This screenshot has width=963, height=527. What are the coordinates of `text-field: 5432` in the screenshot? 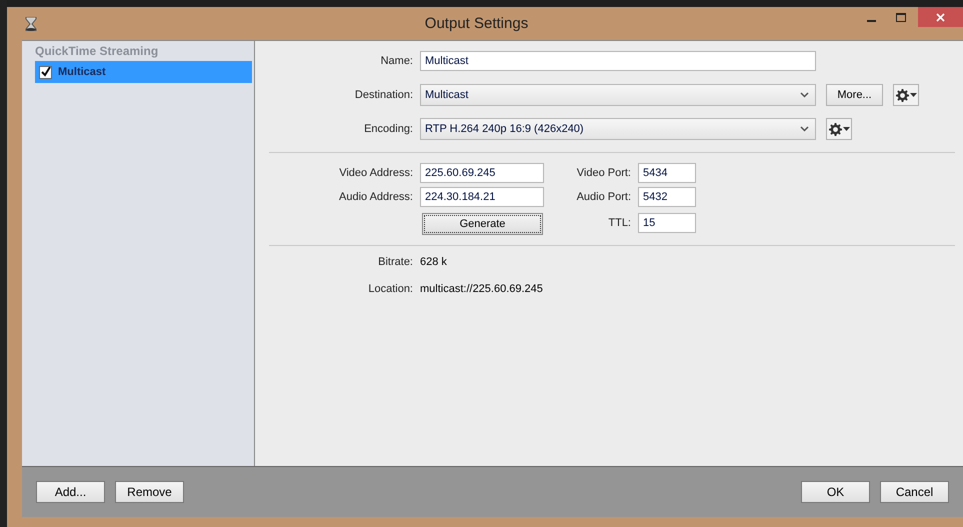 It's located at (667, 197).